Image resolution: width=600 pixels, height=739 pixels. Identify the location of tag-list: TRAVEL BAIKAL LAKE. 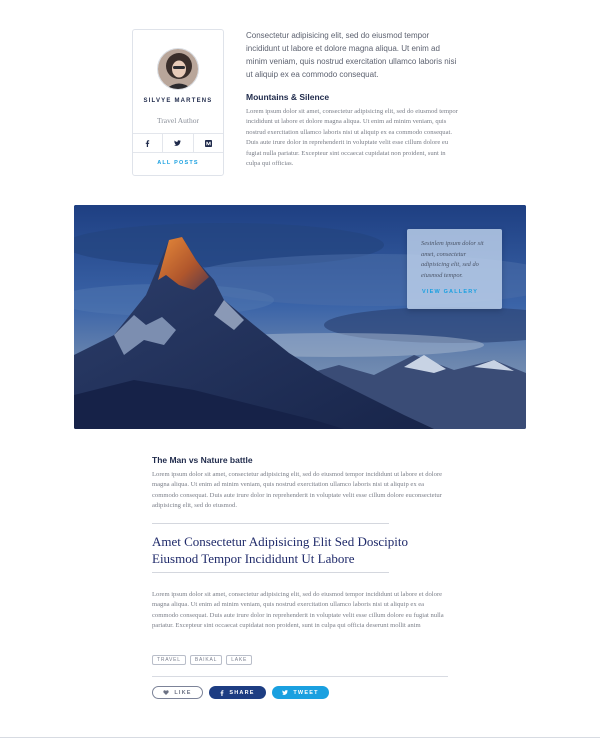
(202, 660).